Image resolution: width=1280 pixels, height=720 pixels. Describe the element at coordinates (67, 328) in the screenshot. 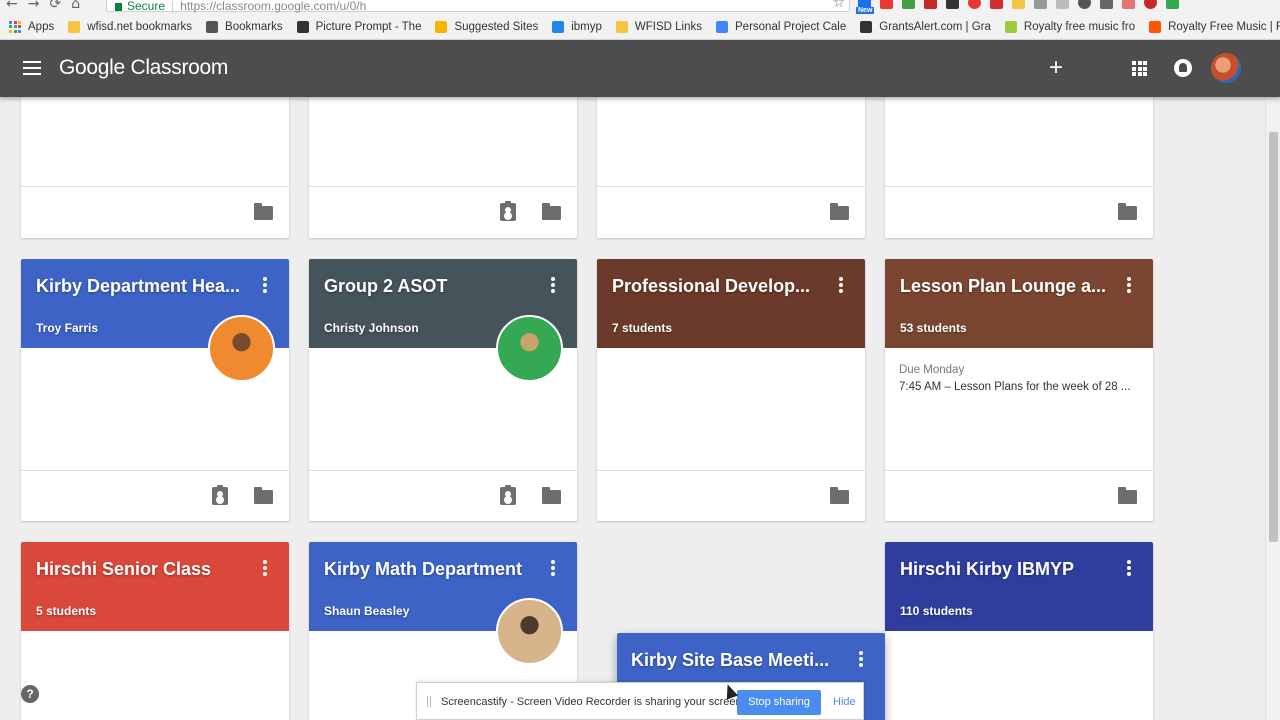

I see `class-subtitle: Troy Farris` at that location.